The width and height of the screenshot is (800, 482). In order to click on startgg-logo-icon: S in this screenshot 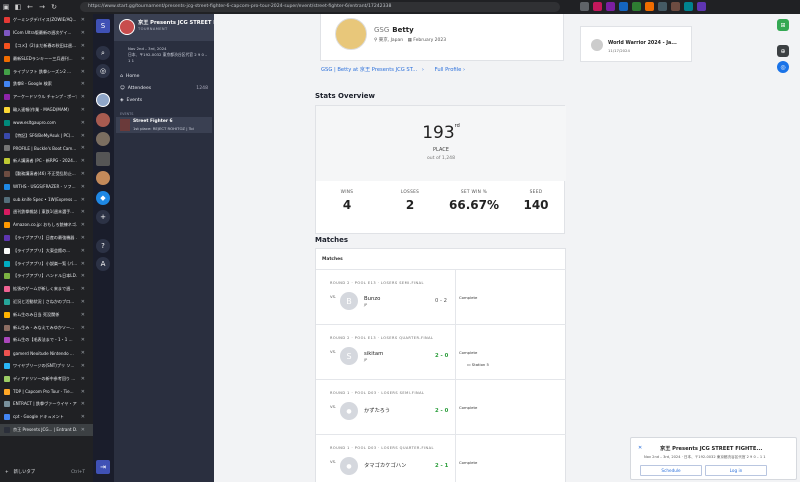, I will do `click(103, 26)`.